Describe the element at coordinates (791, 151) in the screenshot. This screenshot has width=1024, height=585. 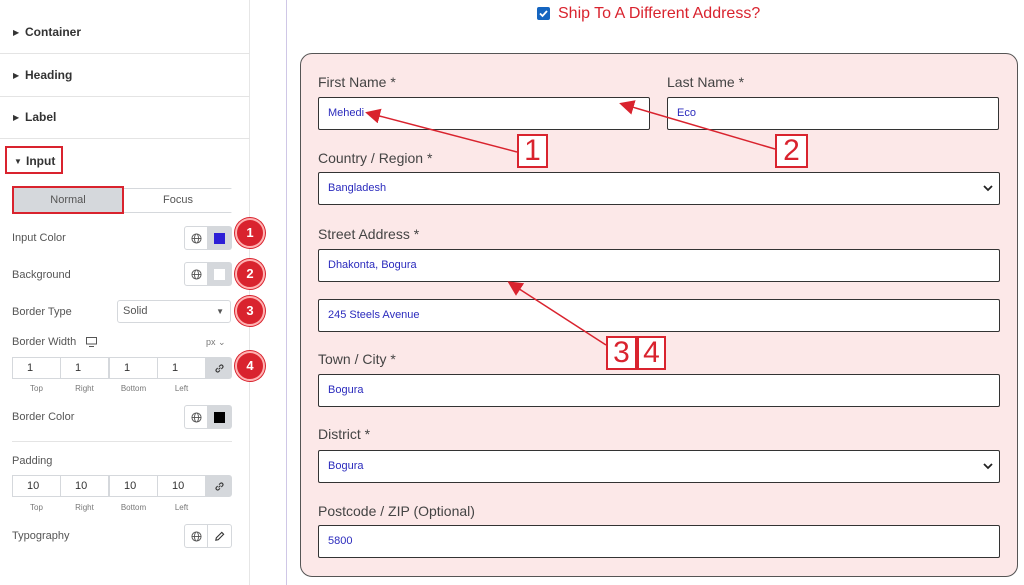
I see `annotation-number: 2` at that location.